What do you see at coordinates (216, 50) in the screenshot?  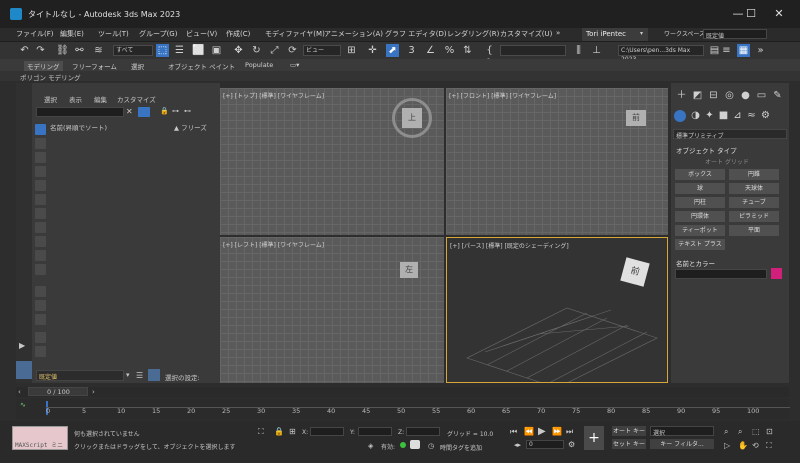 I see `window-crossing-icon: ▣` at bounding box center [216, 50].